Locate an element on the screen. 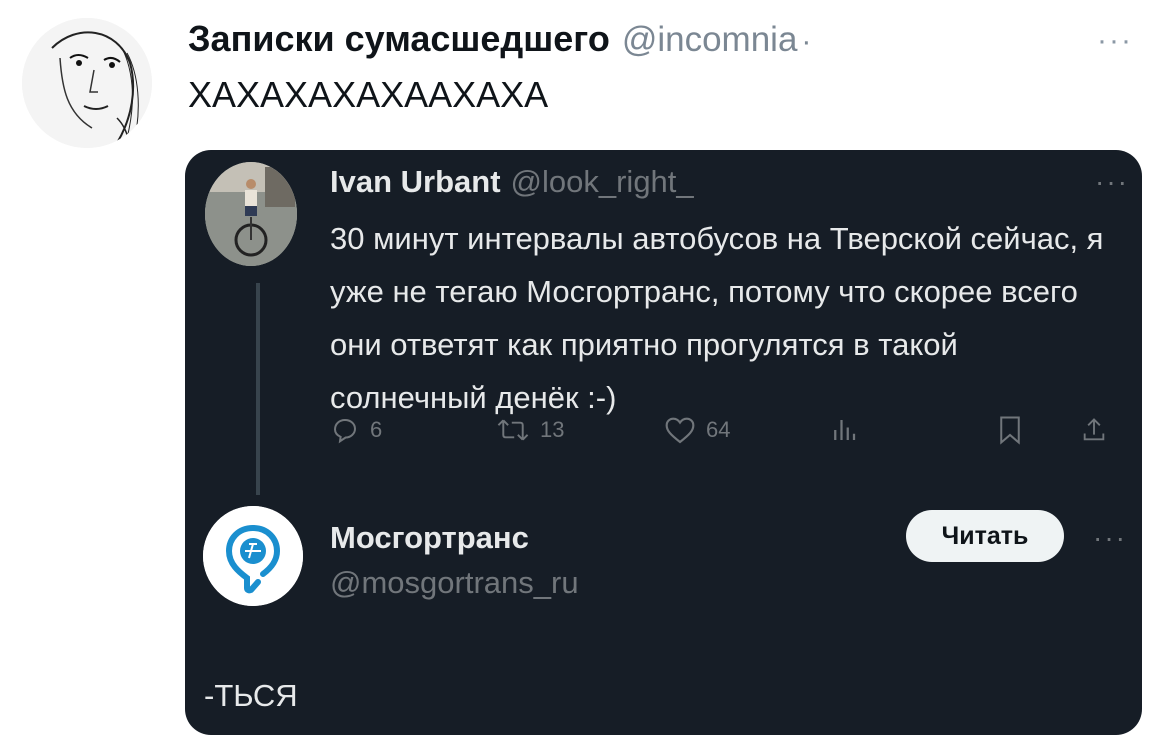  like-count: 64 is located at coordinates (718, 429).